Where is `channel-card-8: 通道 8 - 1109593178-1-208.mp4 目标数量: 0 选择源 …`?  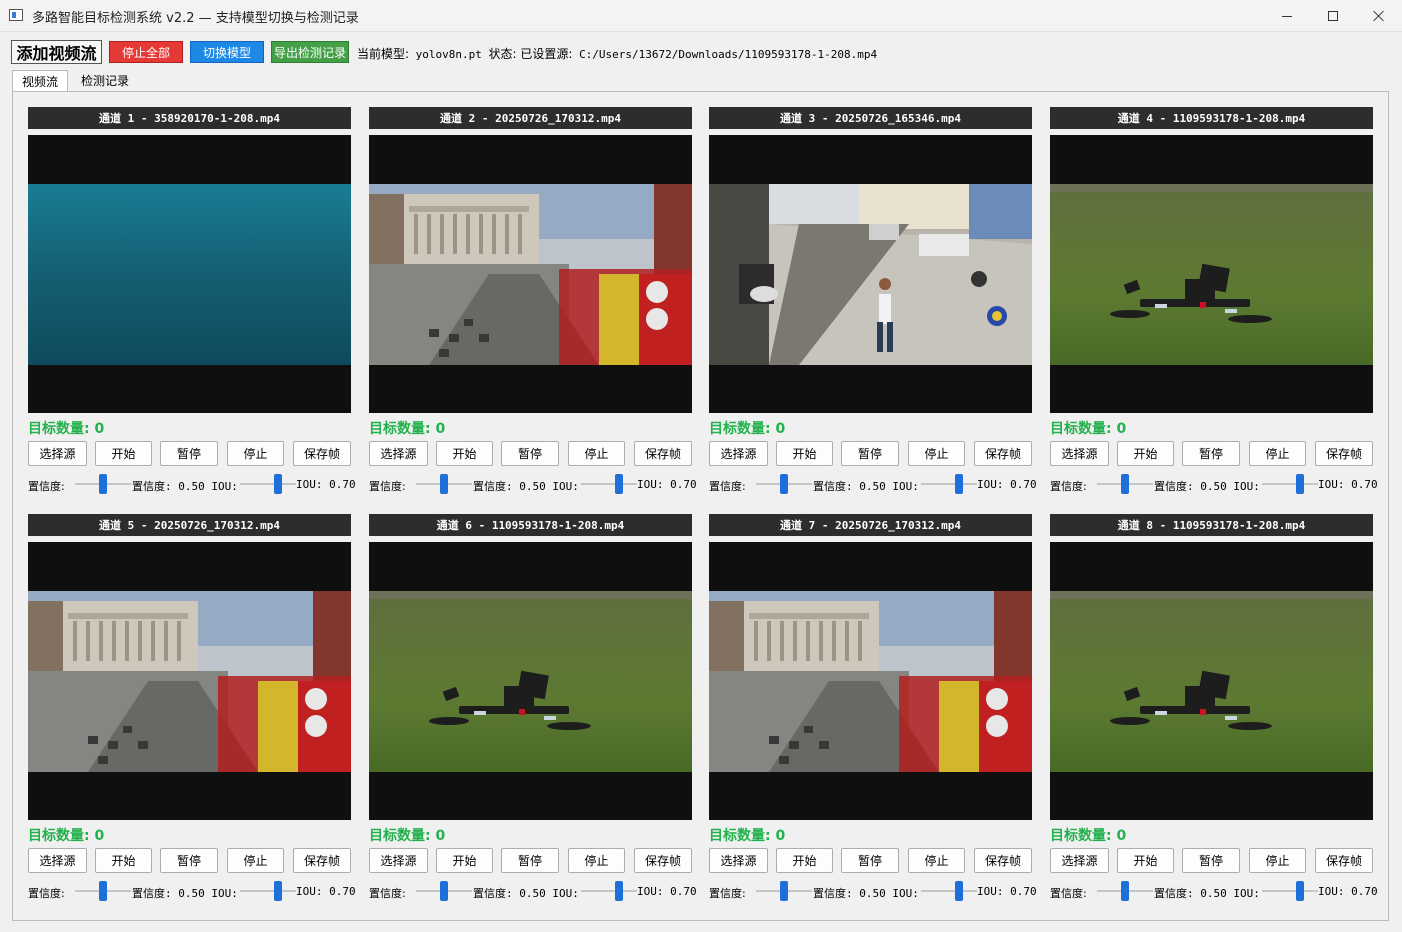
channel-card-8: 通道 8 - 1109593178-1-208.mp4 目标数量: 0 选择源 … is located at coordinates (1214, 714).